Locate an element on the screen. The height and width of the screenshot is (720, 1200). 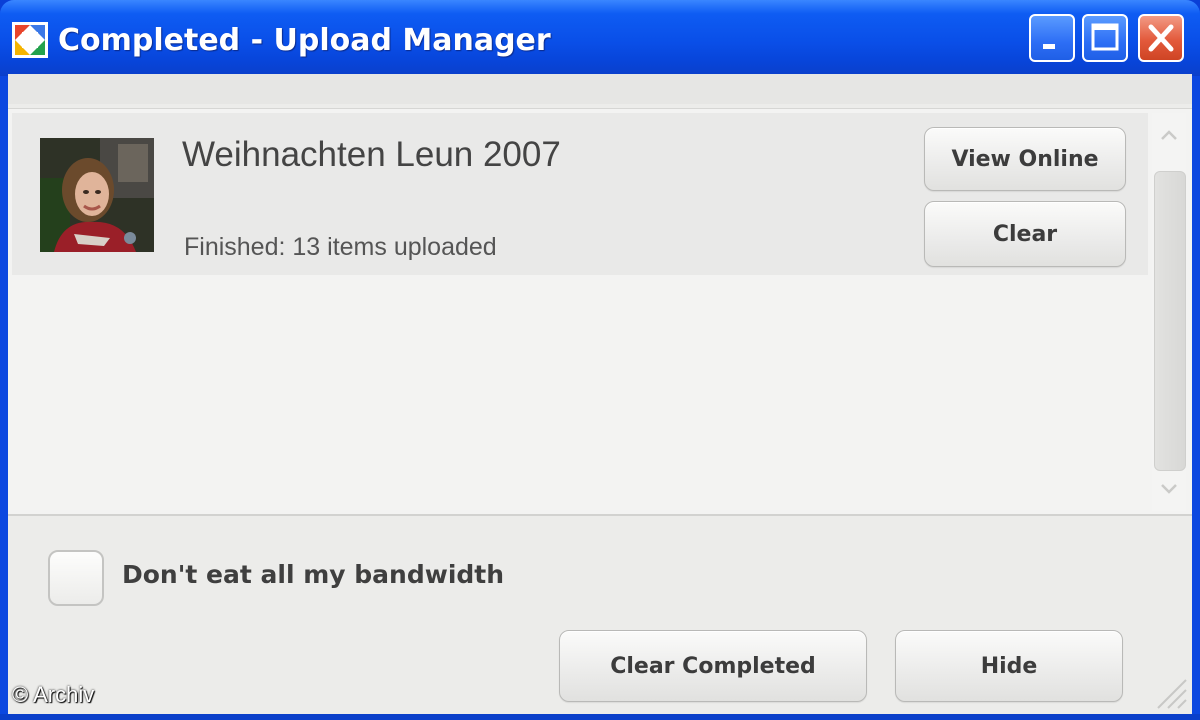
photo-thumbnail is located at coordinates (97, 195).